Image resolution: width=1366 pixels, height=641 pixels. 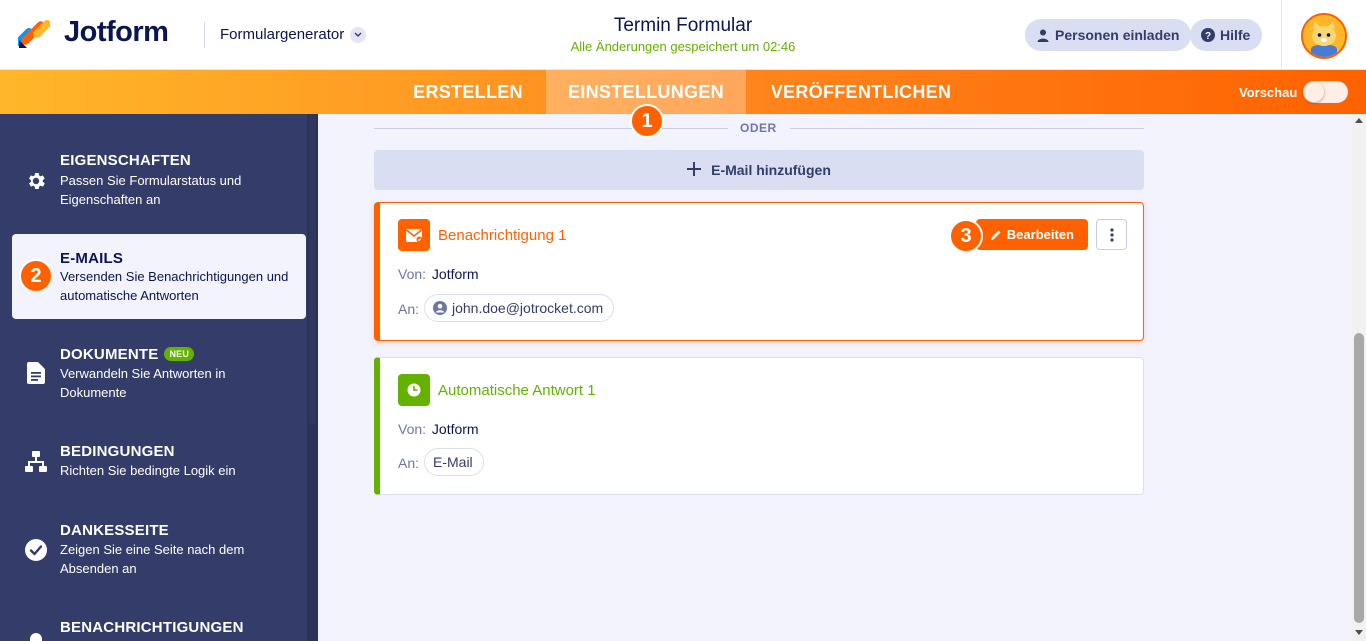 I want to click on step-marker-1: 1, so click(x=647, y=121).